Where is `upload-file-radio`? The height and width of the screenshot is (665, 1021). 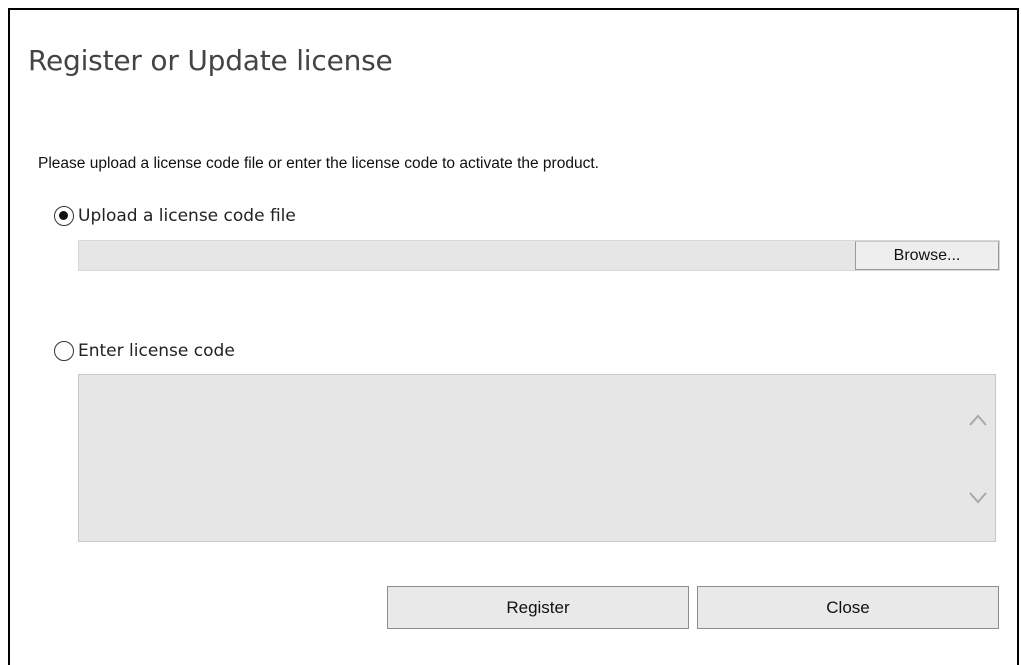 upload-file-radio is located at coordinates (64, 216).